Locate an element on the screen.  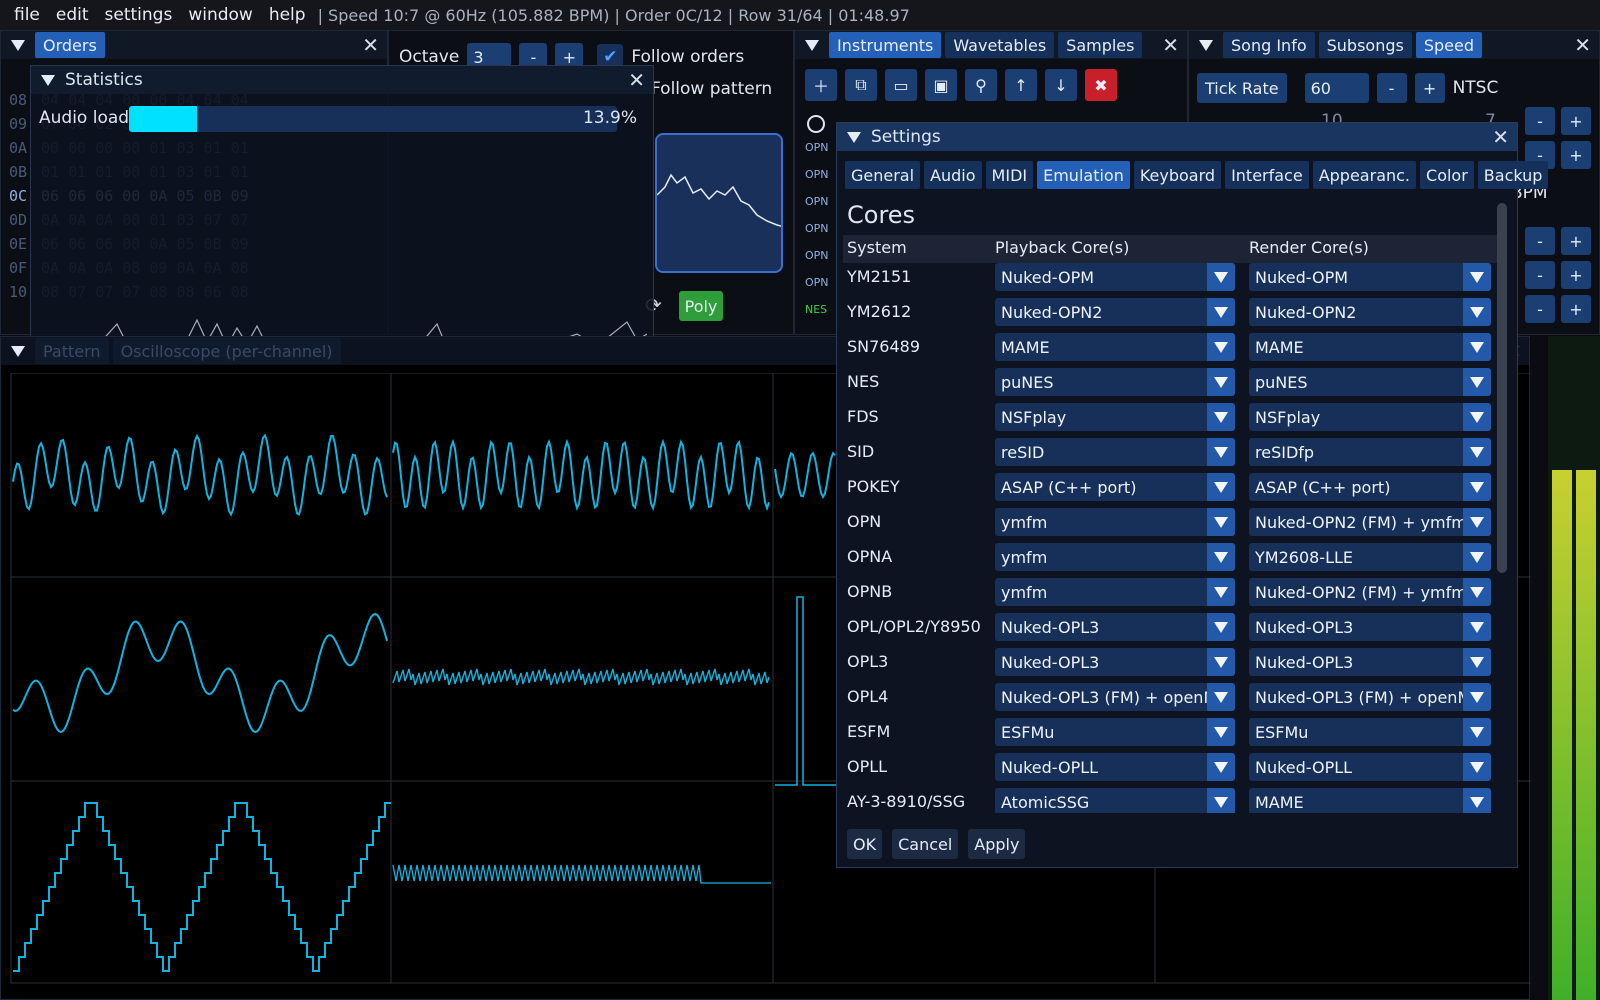
render-core-select: Nuked-OPL3 (FM) + openMS is located at coordinates (1370, 697).